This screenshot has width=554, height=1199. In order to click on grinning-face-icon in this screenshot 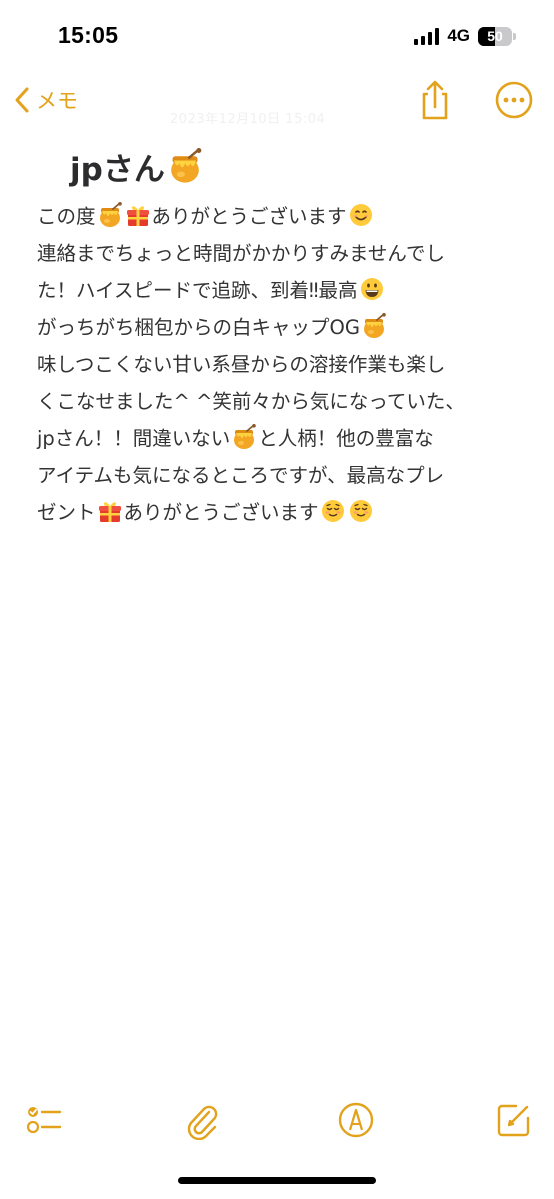, I will do `click(372, 289)`.